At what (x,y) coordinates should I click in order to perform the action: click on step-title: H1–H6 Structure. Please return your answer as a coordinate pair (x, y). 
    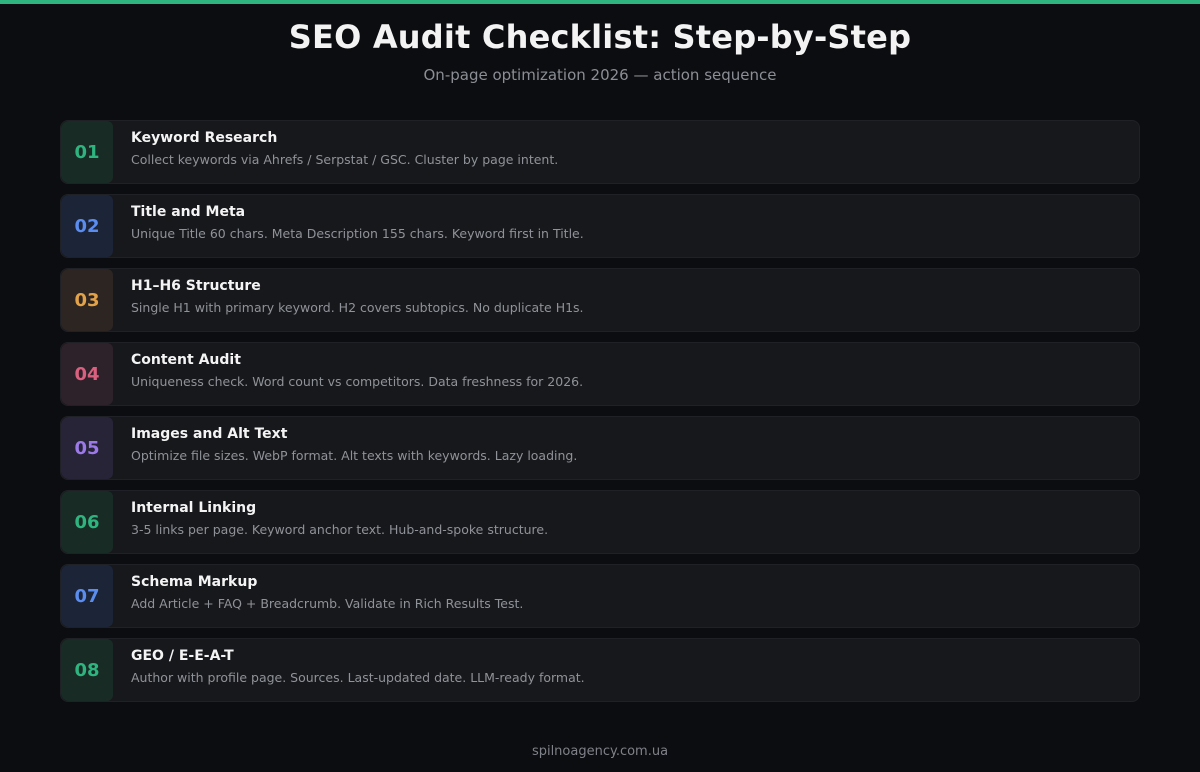
    Looking at the image, I should click on (196, 286).